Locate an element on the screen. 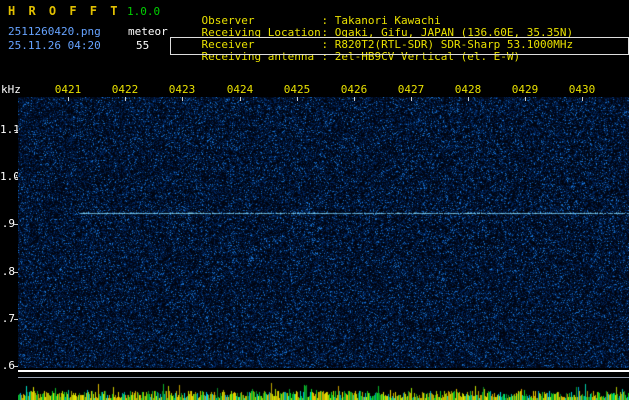  time-axis-label: 0422 is located at coordinates (125, 89).